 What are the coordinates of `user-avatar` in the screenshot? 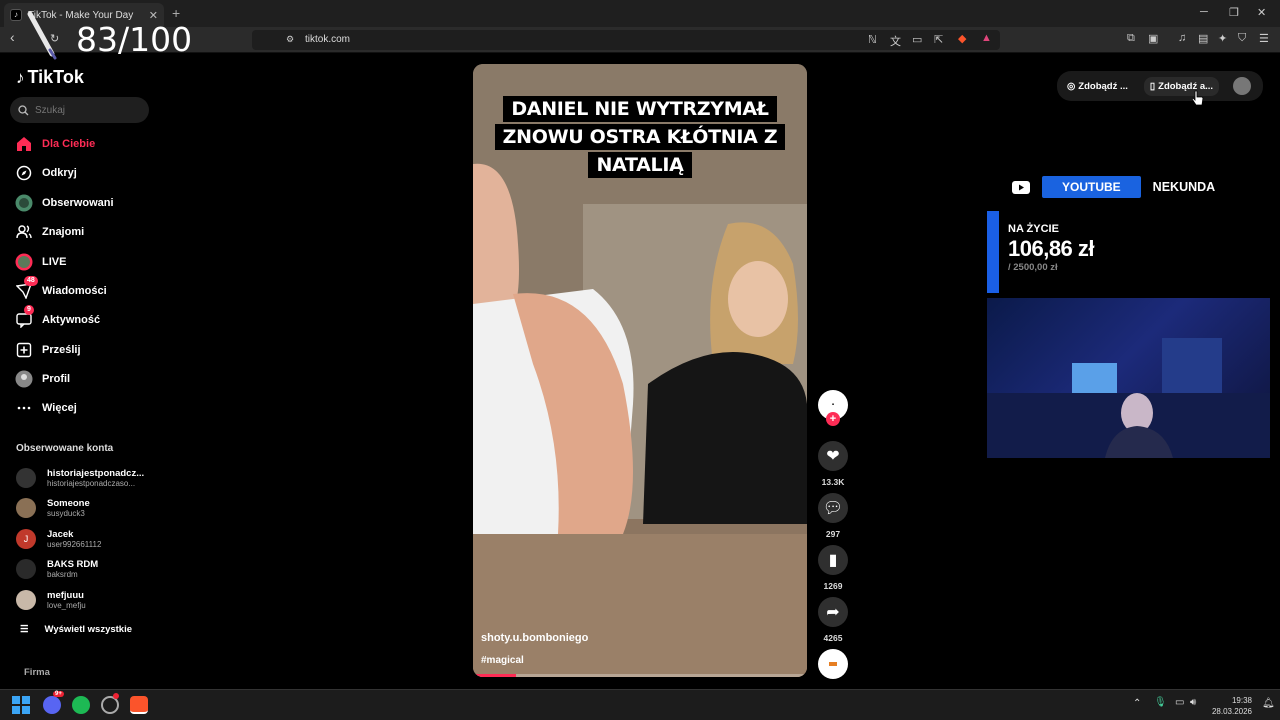 It's located at (1242, 86).